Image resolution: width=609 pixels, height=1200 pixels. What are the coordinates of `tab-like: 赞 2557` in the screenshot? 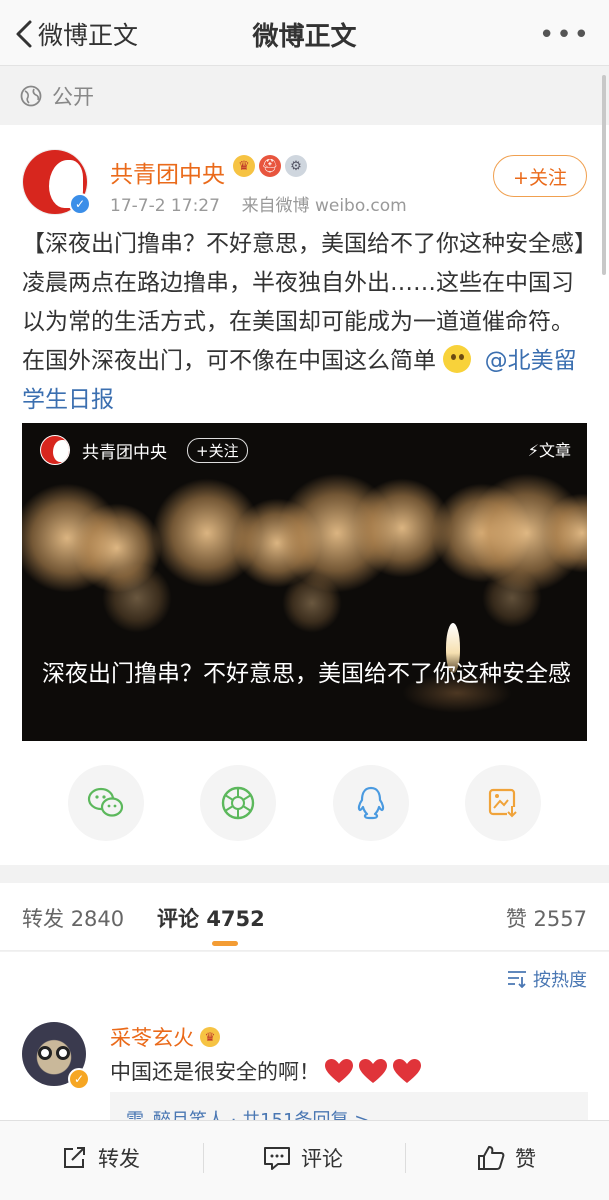 It's located at (546, 918).